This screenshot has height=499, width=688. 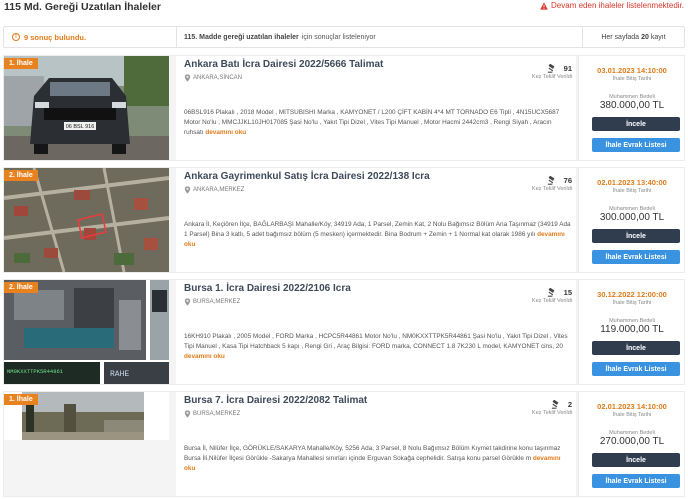 What do you see at coordinates (275, 400) in the screenshot?
I see `listing-title: Bursa 7. İcra Dairesi 2022/2082 Talimat` at bounding box center [275, 400].